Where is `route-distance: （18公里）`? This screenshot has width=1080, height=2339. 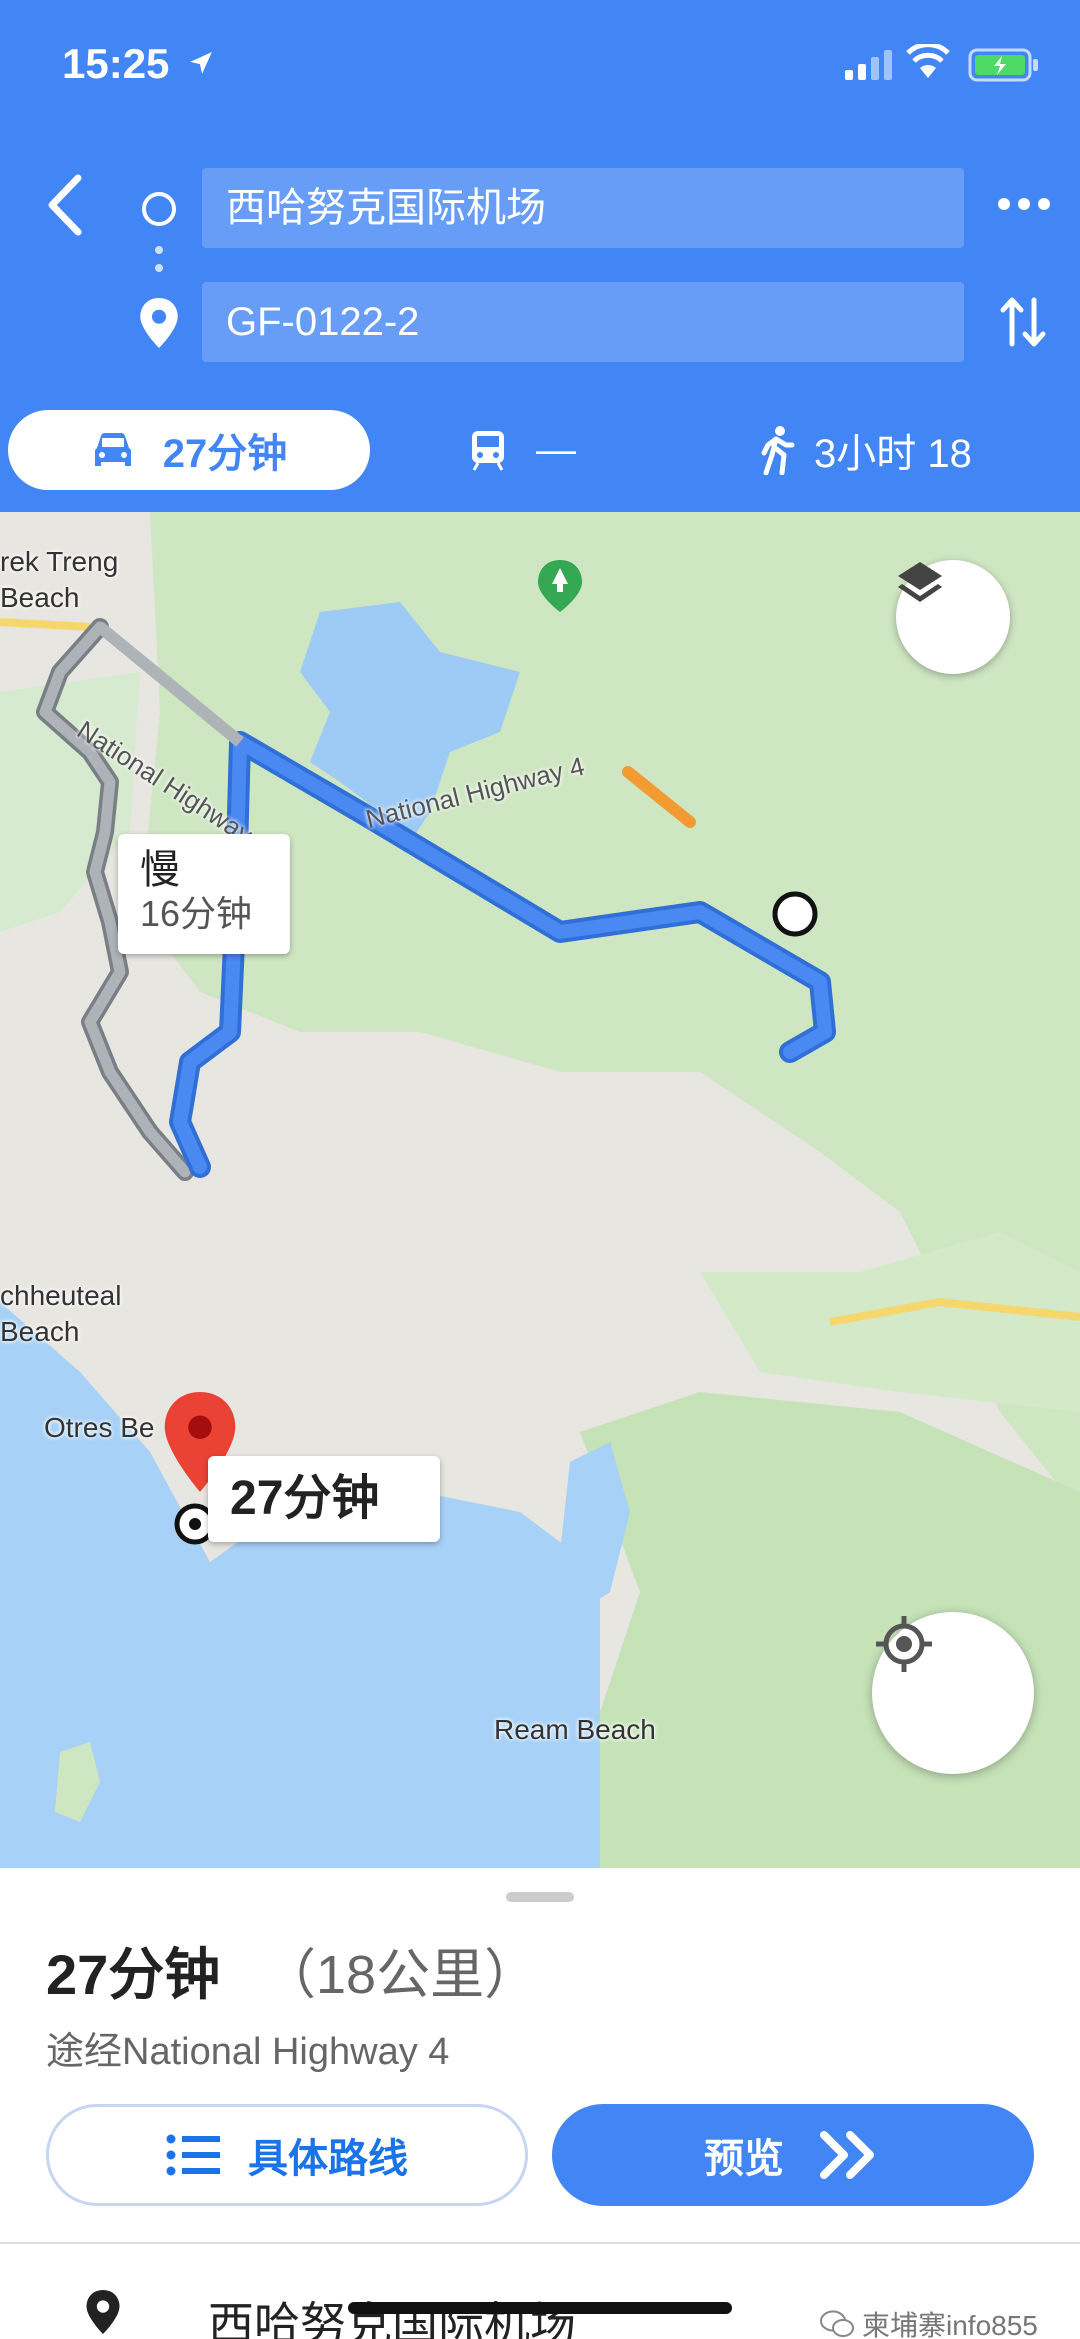
route-distance: （18公里） is located at coordinates (400, 1975).